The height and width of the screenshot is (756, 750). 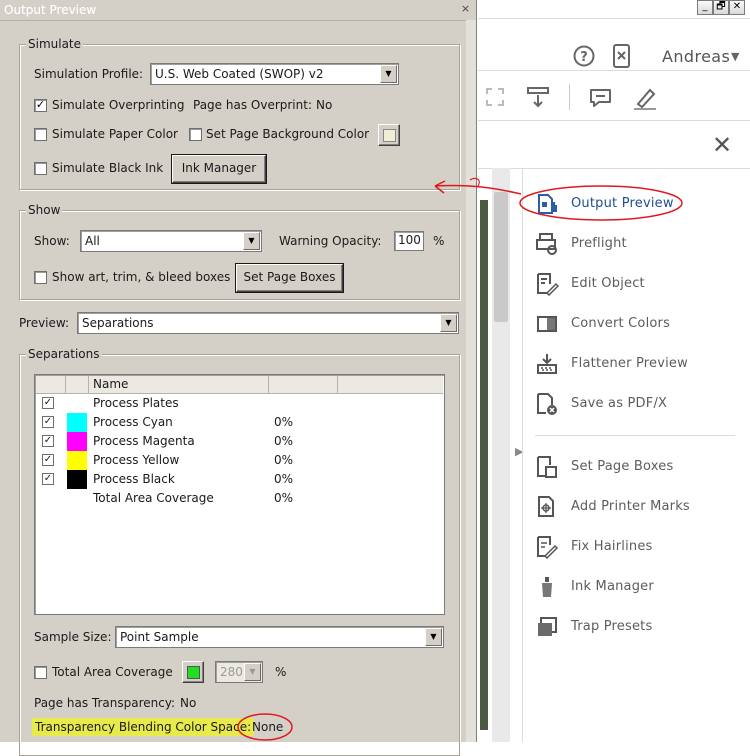 I want to click on panel-edge, so click(x=522, y=455).